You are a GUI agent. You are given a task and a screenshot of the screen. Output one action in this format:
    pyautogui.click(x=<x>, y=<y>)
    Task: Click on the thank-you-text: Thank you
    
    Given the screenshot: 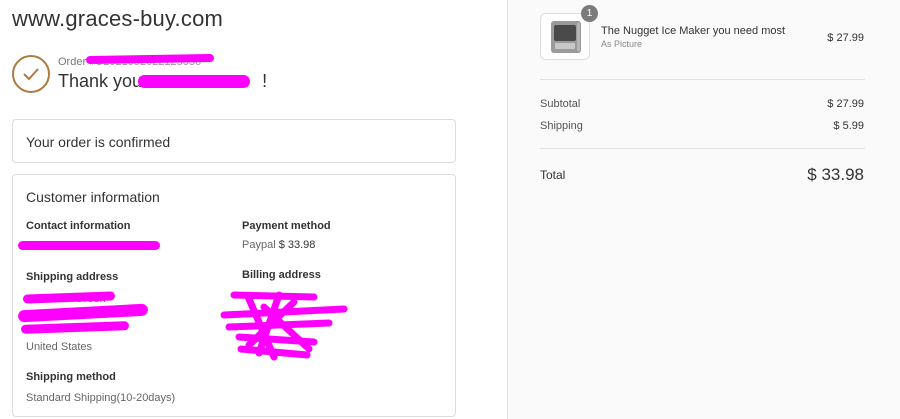 What is the action you would take?
    pyautogui.click(x=100, y=81)
    